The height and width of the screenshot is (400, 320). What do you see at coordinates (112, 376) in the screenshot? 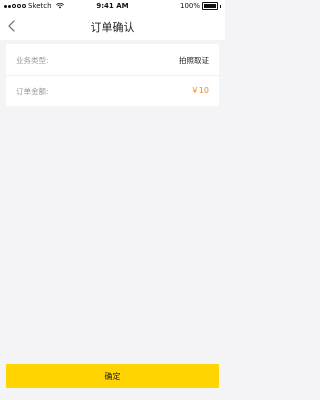
I see `confirm-button: 确定` at bounding box center [112, 376].